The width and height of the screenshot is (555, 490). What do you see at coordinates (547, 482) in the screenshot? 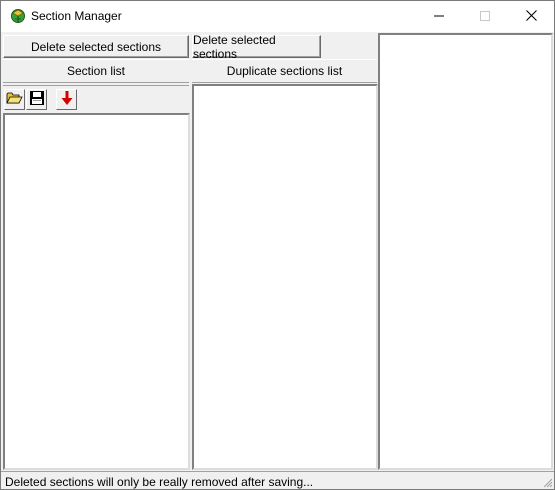
I see `resize-grip-icon` at bounding box center [547, 482].